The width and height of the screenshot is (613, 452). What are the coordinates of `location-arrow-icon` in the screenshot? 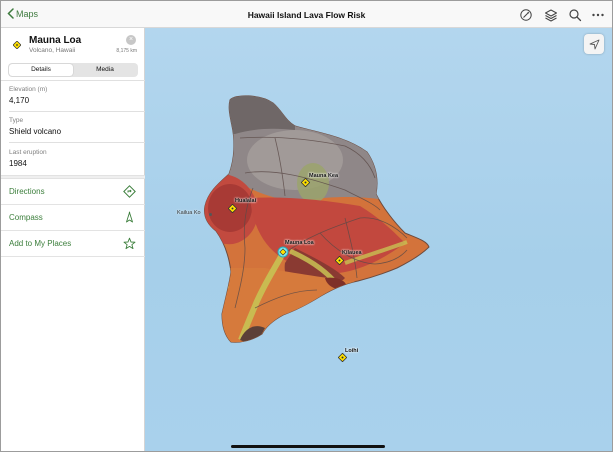 It's located at (594, 44).